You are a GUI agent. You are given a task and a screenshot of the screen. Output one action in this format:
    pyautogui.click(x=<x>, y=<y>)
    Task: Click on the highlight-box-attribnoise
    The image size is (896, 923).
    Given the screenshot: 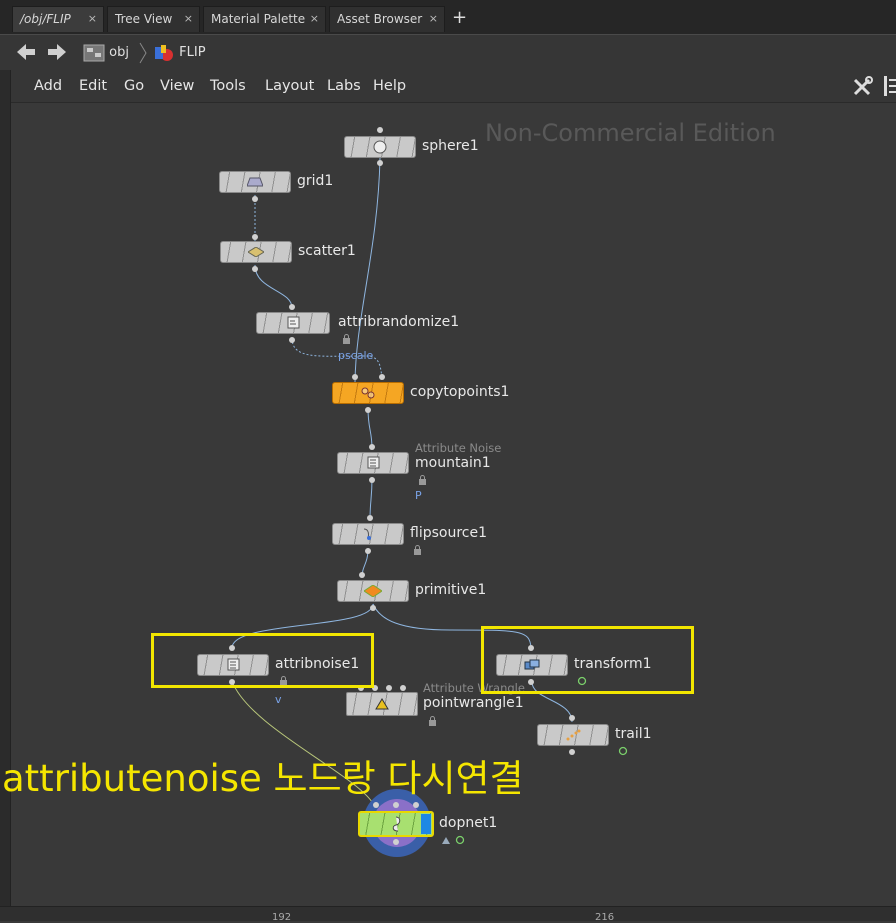 What is the action you would take?
    pyautogui.click(x=262, y=660)
    